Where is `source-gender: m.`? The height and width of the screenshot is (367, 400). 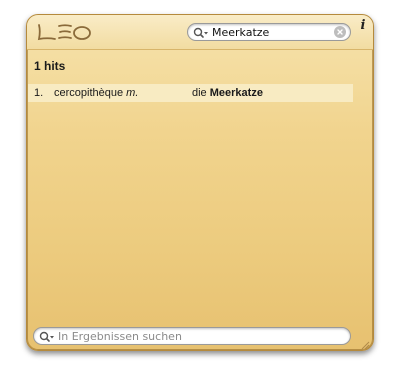
source-gender: m. is located at coordinates (132, 93).